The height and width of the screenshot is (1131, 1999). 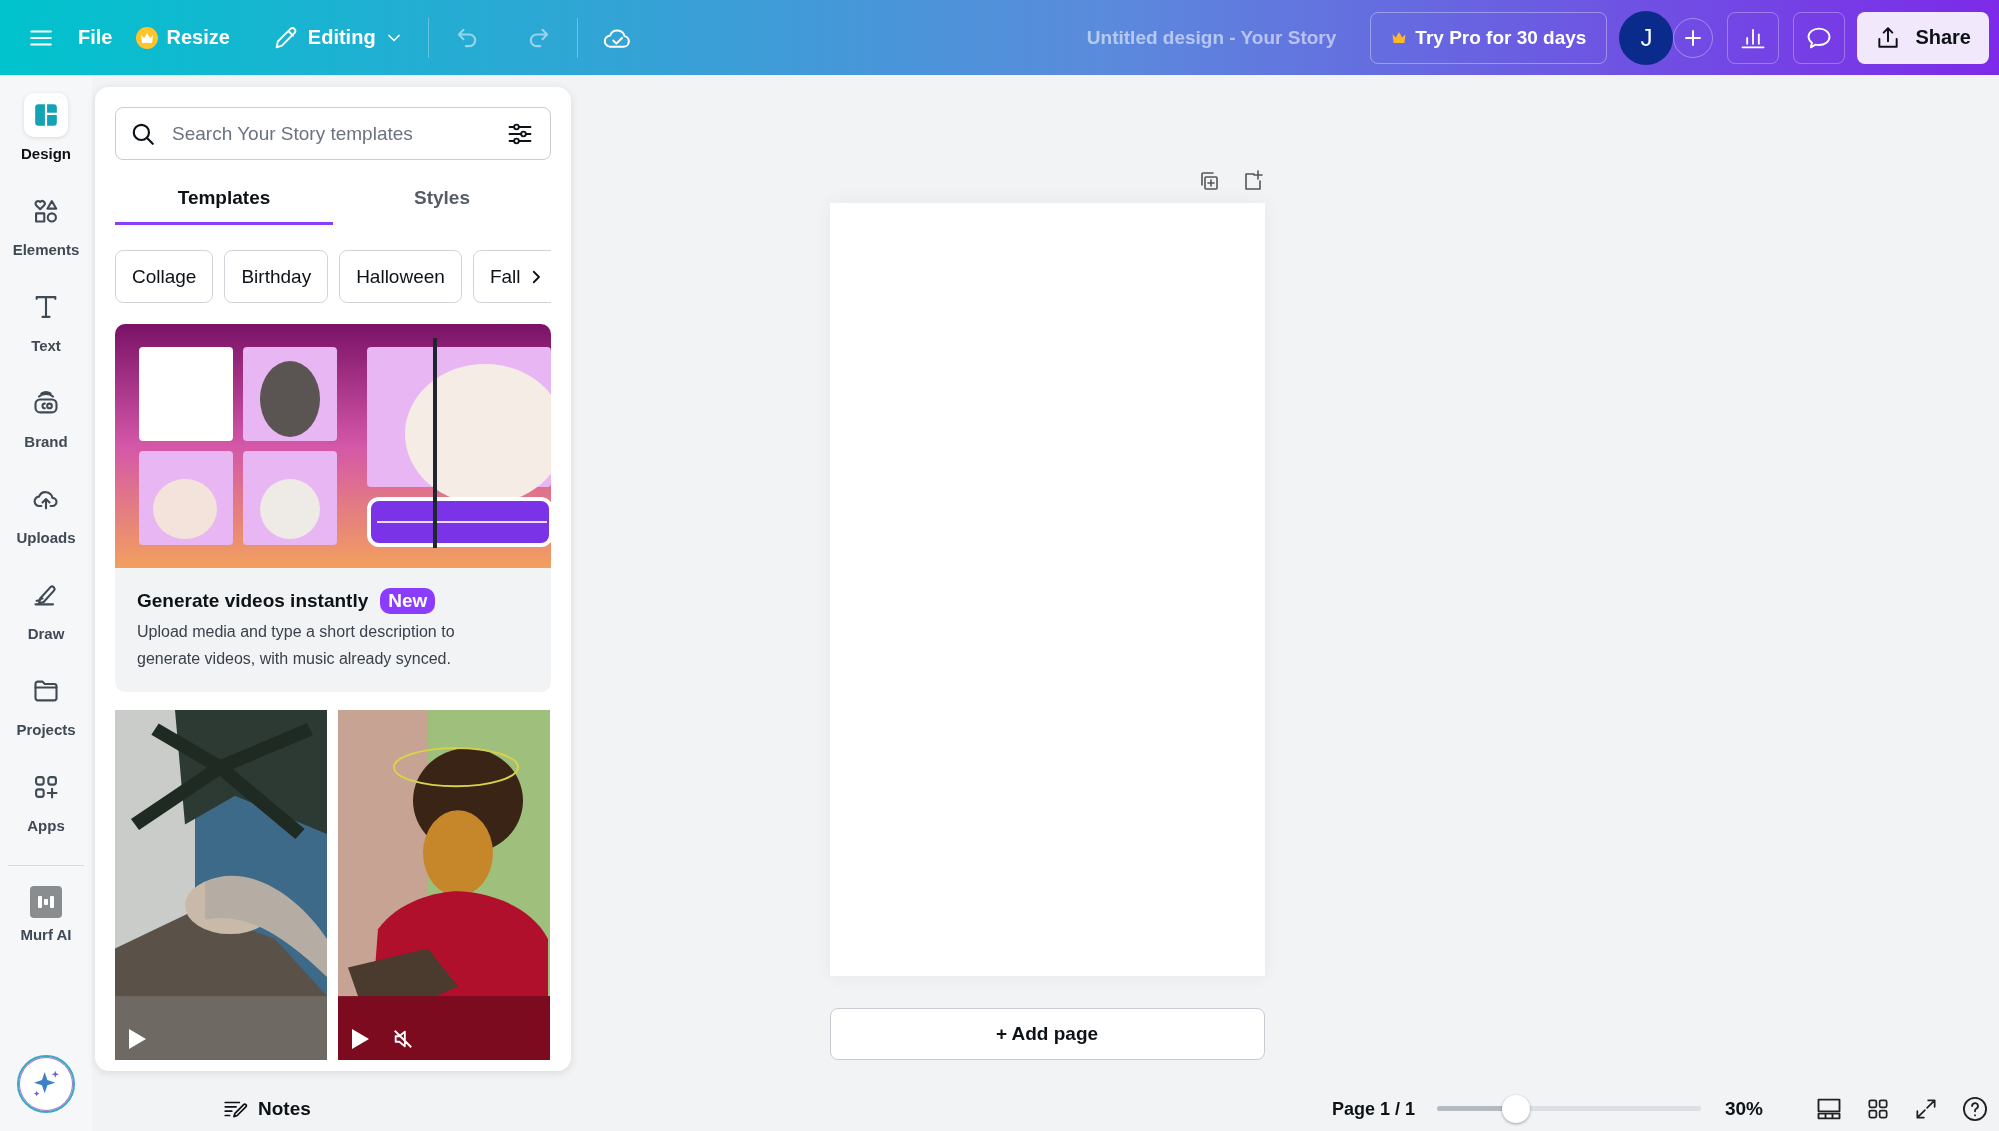 What do you see at coordinates (224, 199) in the screenshot?
I see `tab: Templates` at bounding box center [224, 199].